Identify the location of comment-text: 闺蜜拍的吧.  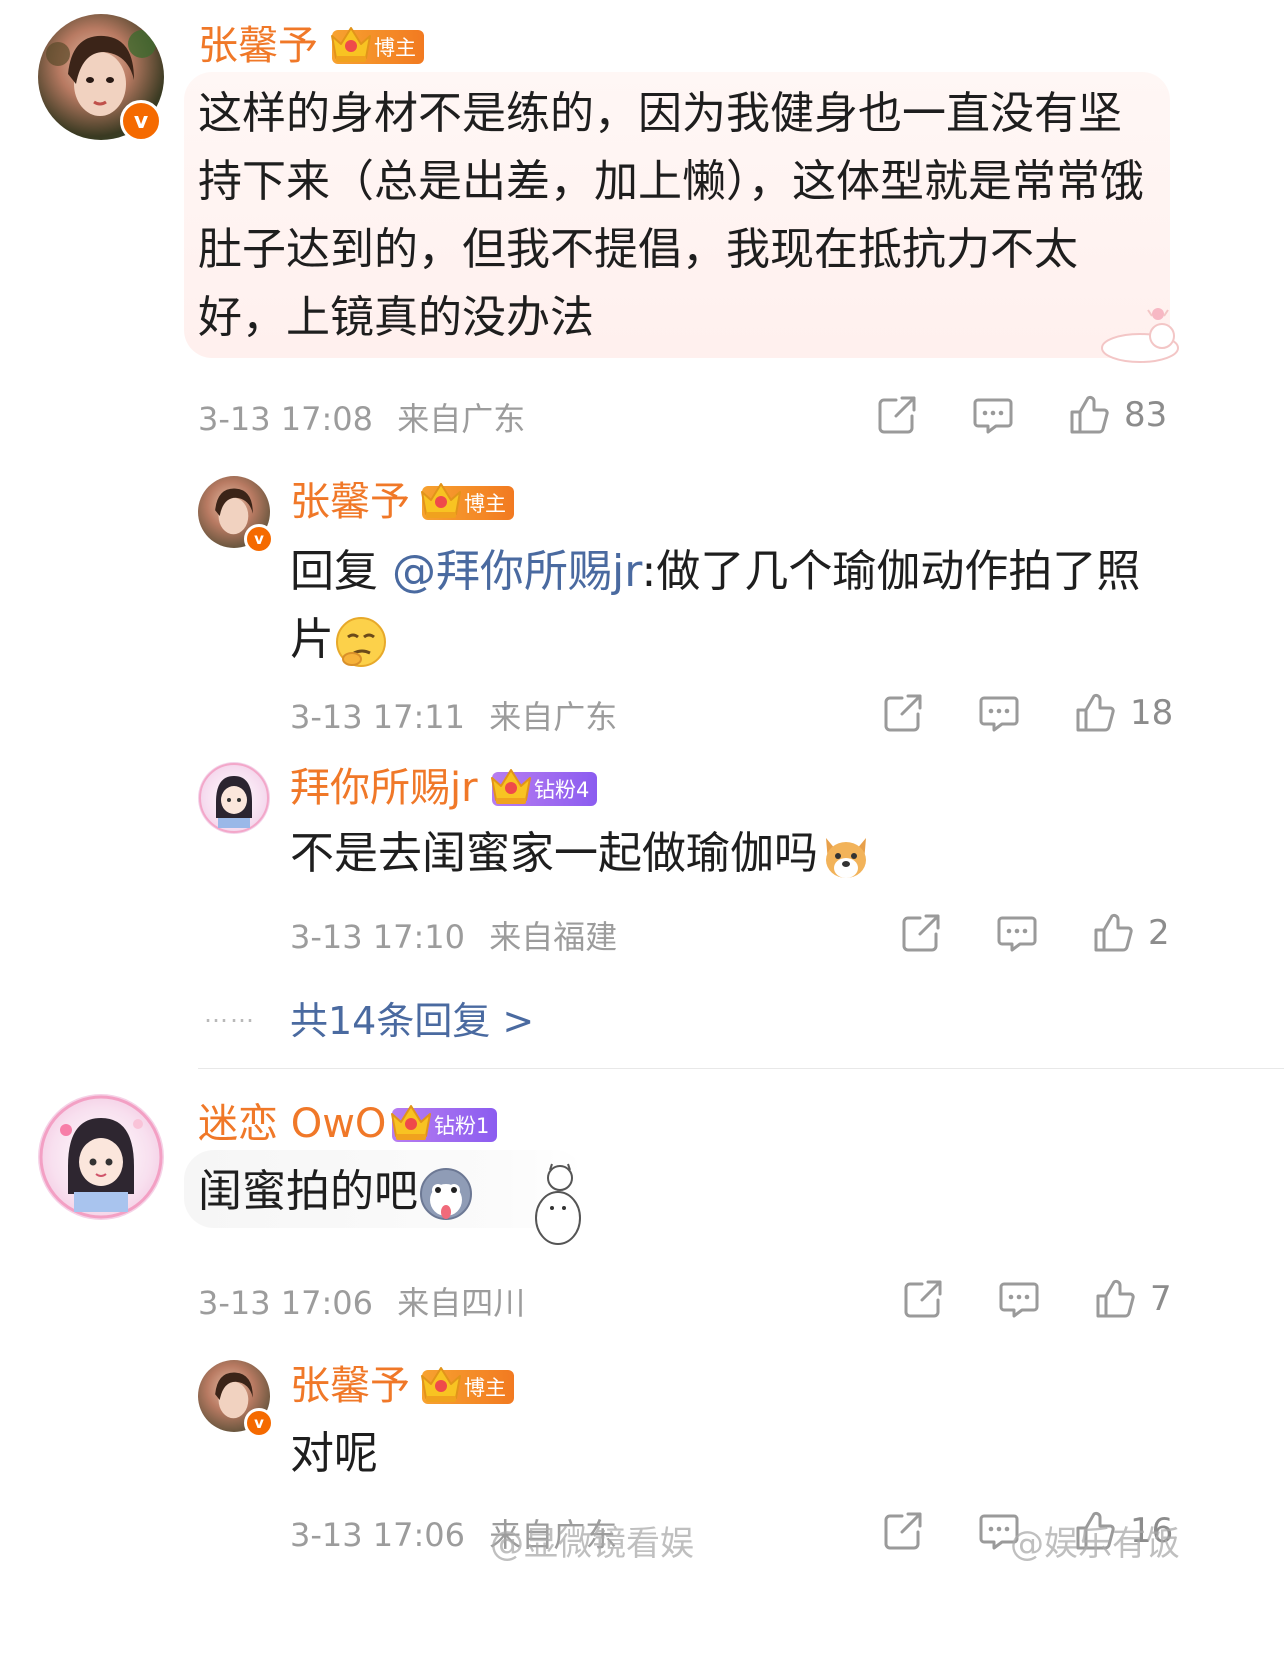
(408, 1192).